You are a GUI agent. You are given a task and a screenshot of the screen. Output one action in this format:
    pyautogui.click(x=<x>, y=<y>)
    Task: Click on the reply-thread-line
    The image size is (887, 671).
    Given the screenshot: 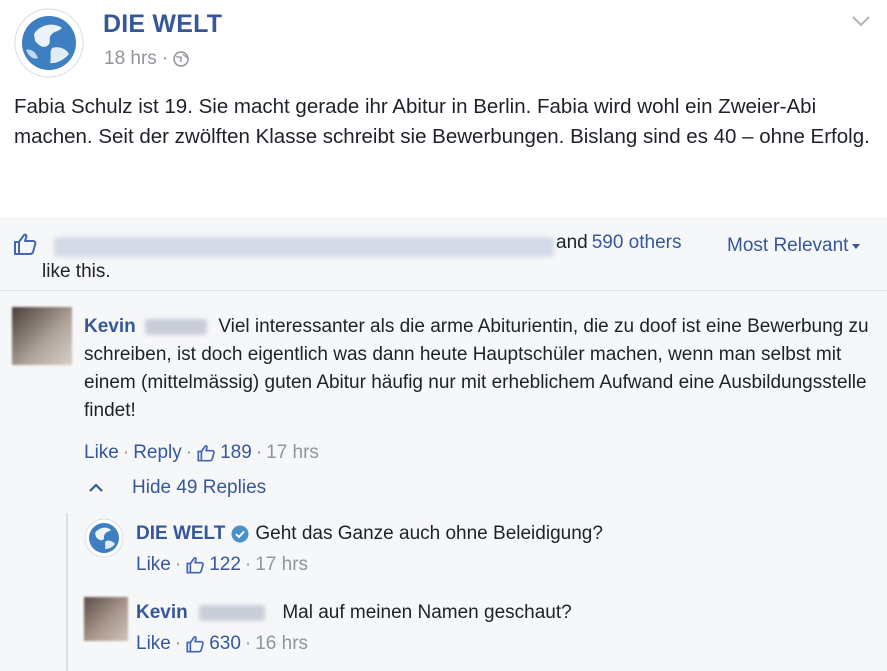 What is the action you would take?
    pyautogui.click(x=67, y=592)
    